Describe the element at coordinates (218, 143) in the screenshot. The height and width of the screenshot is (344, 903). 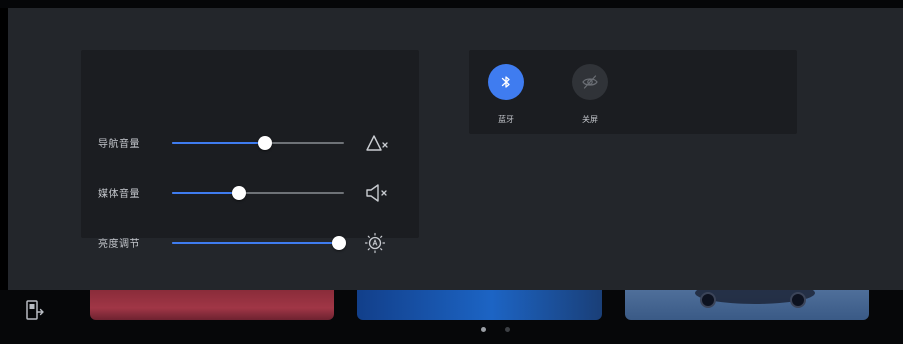
I see `nav-volume-fill` at that location.